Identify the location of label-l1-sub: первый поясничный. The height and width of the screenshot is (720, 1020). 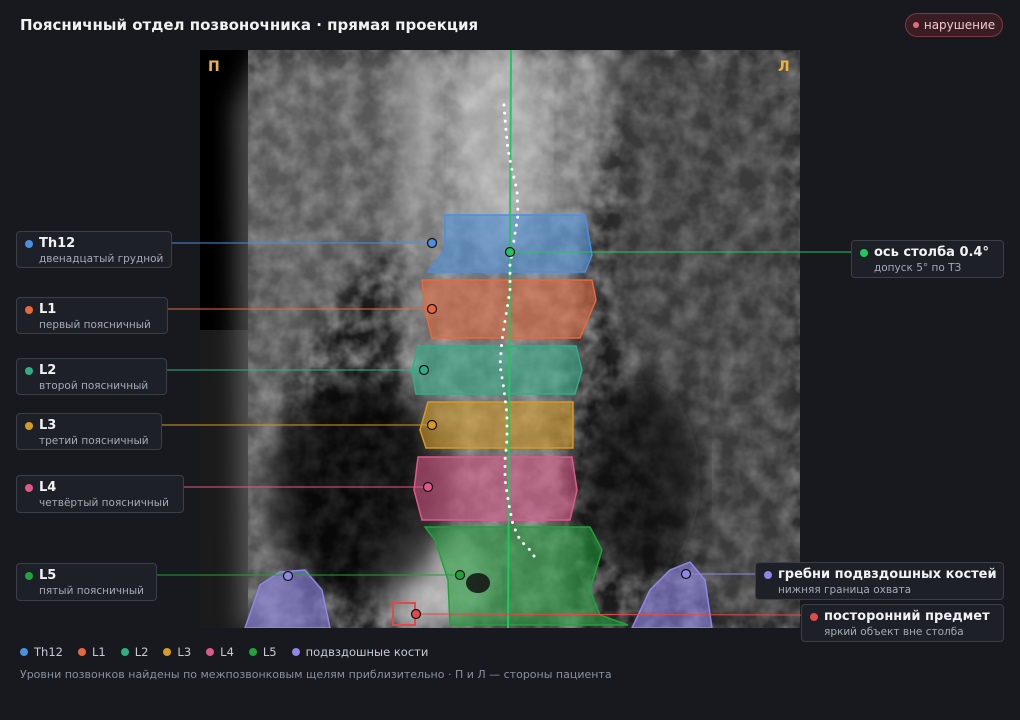
(95, 325).